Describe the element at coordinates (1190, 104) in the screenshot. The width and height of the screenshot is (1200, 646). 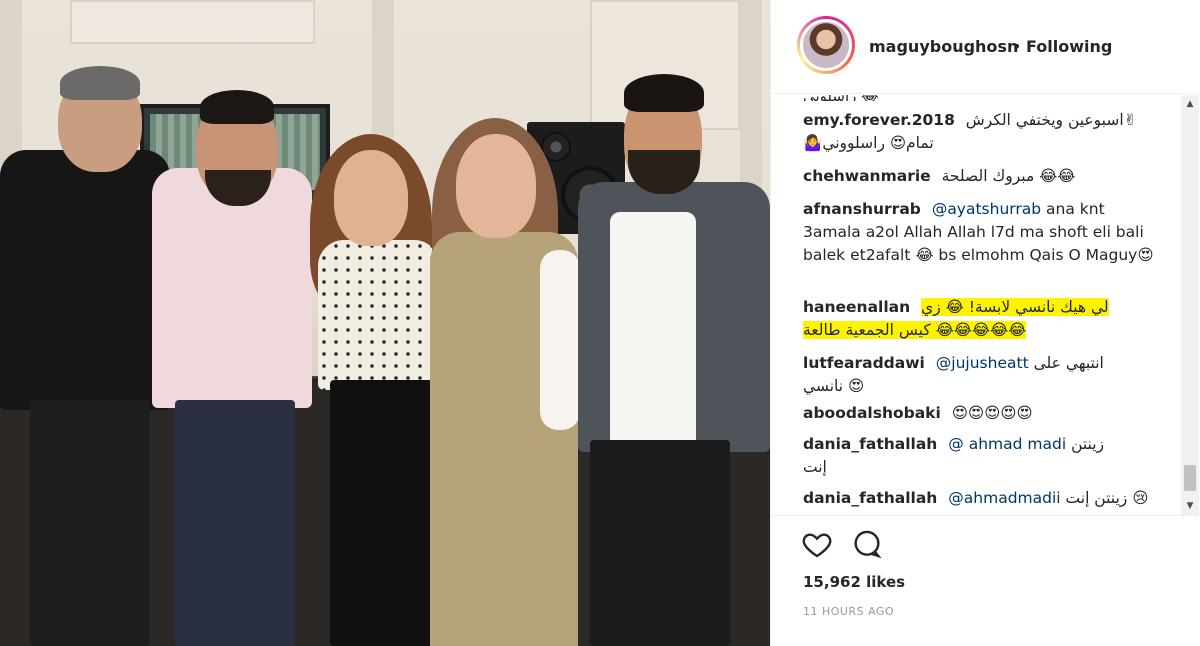
I see `scroll-up-arrow-icon: ▲` at that location.